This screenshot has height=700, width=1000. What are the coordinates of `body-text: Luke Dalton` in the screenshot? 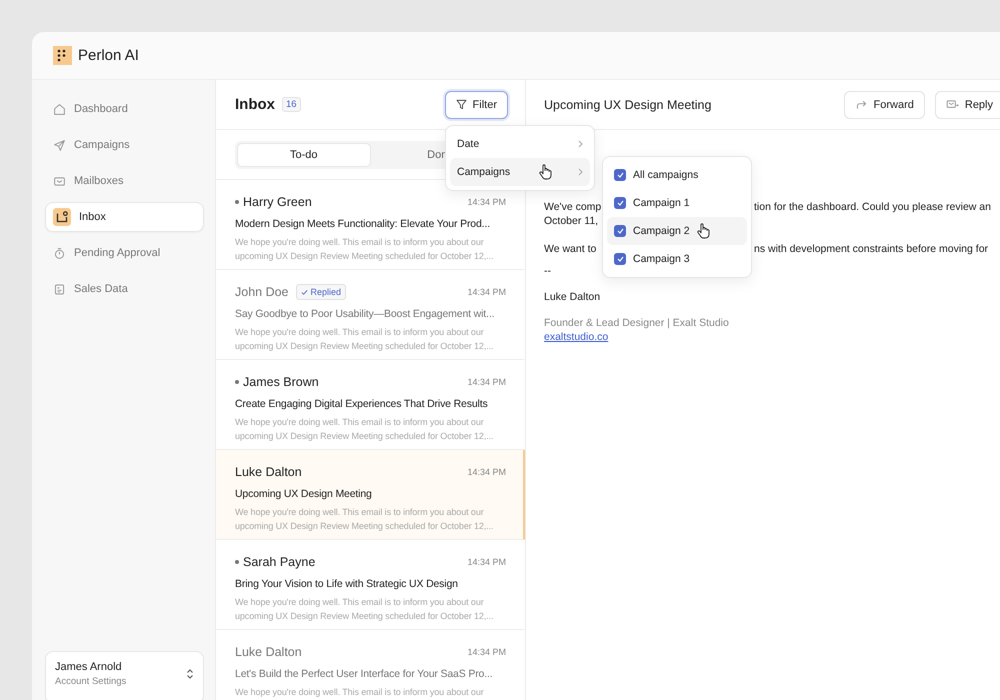 It's located at (572, 297).